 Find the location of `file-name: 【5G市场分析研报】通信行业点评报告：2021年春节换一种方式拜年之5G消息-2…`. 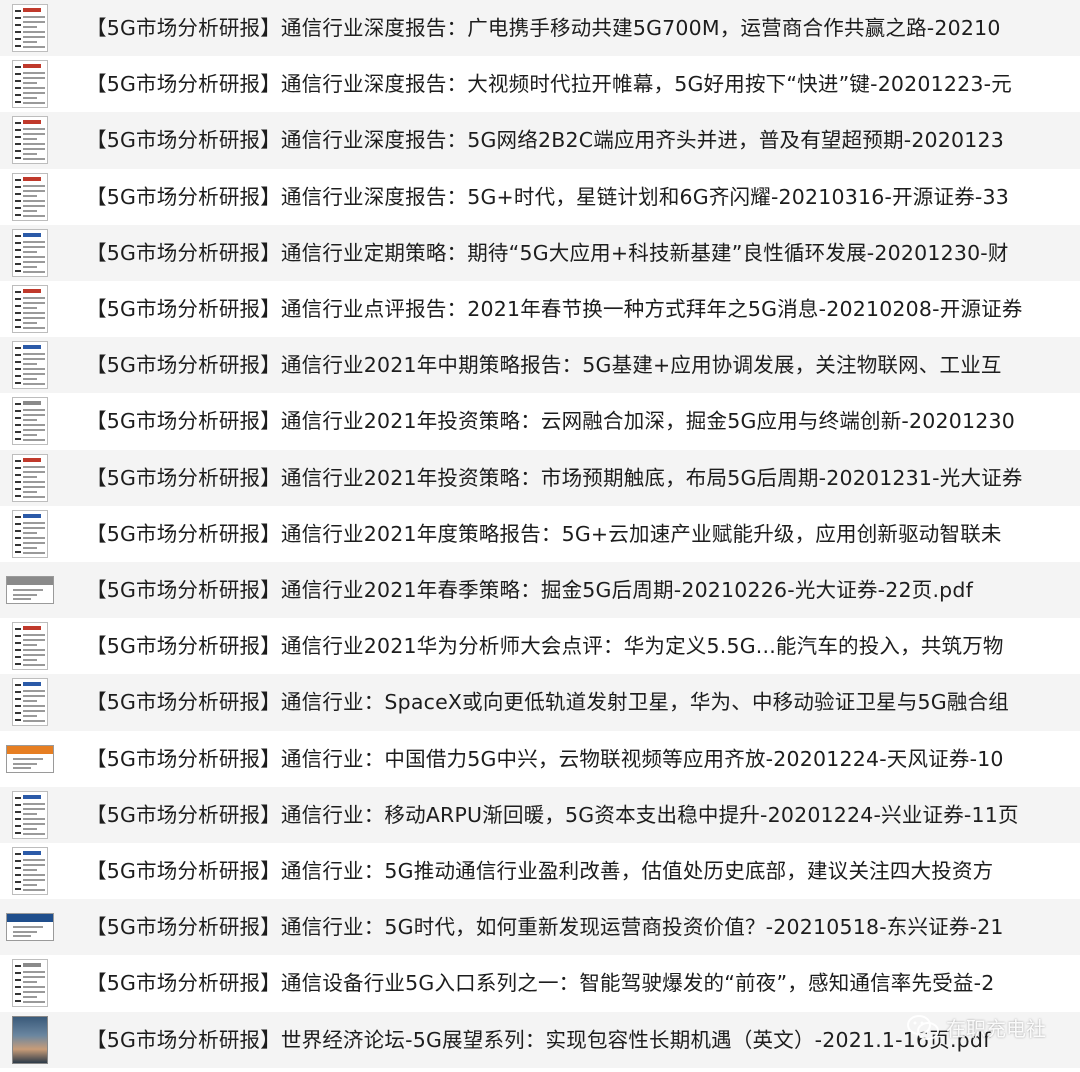

file-name: 【5G市场分析研报】通信行业点评报告：2021年春节换一种方式拜年之5G消息-2… is located at coordinates (554, 309).